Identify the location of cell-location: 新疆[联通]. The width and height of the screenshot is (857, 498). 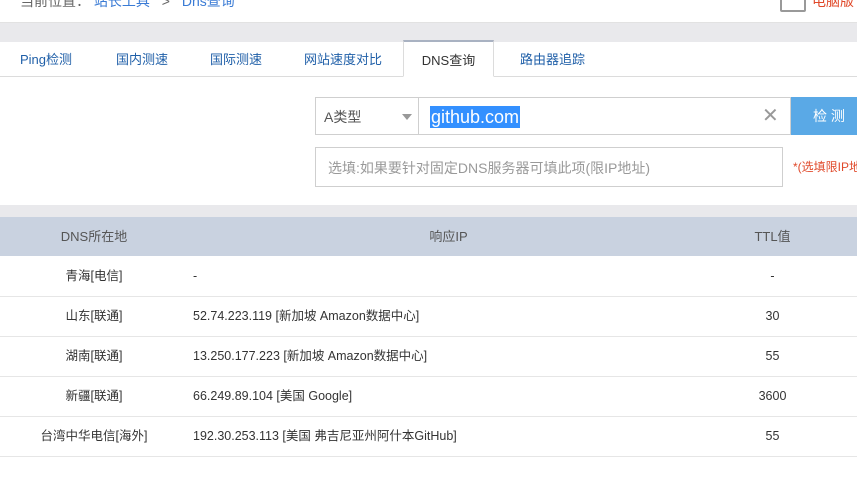
(94, 396).